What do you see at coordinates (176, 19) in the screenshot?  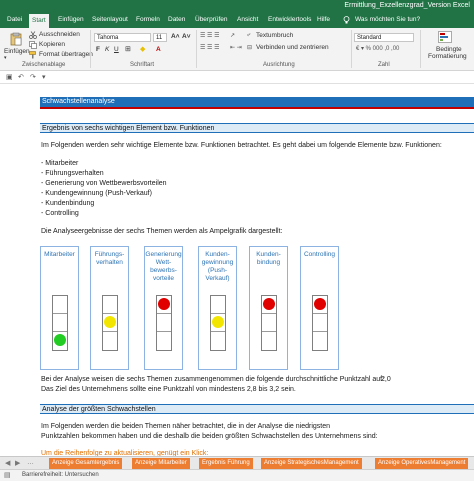 I see `tab-daten: Daten` at bounding box center [176, 19].